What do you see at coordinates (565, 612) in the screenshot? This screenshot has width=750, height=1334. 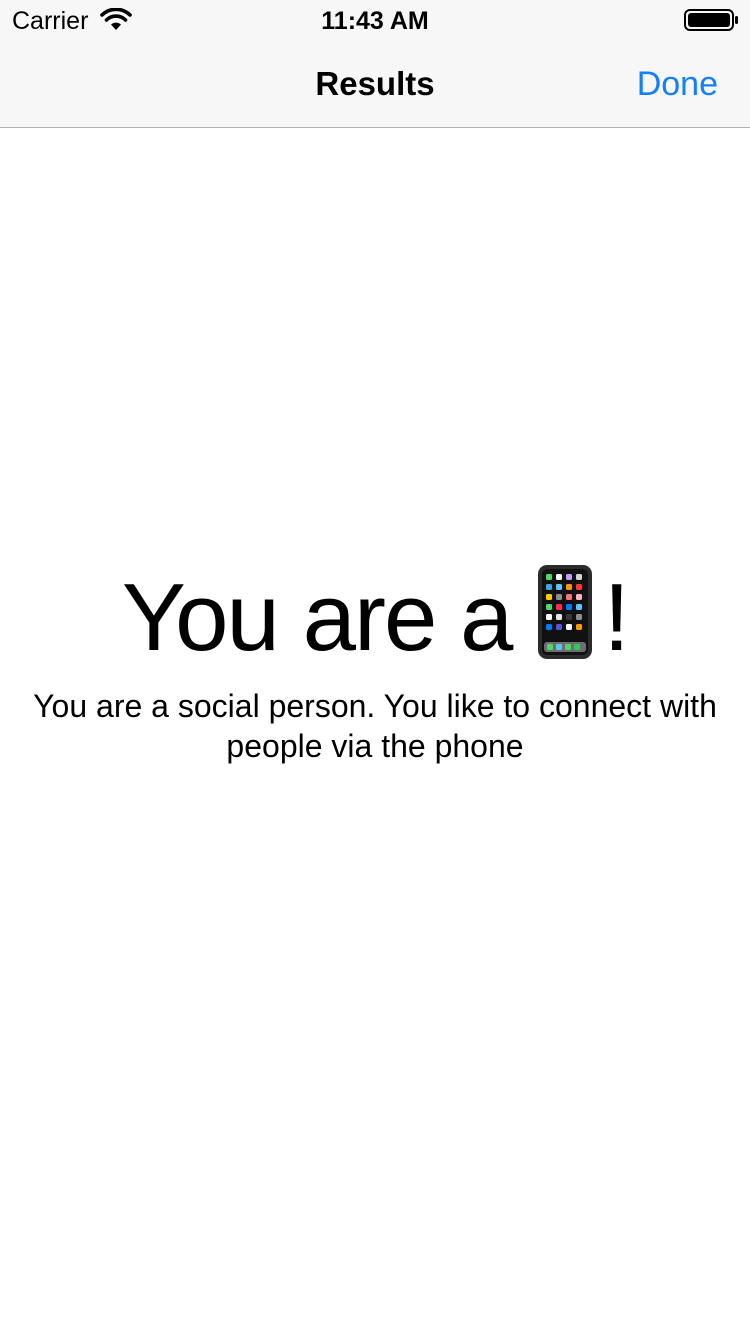 I see `mobile-phone-emoji` at bounding box center [565, 612].